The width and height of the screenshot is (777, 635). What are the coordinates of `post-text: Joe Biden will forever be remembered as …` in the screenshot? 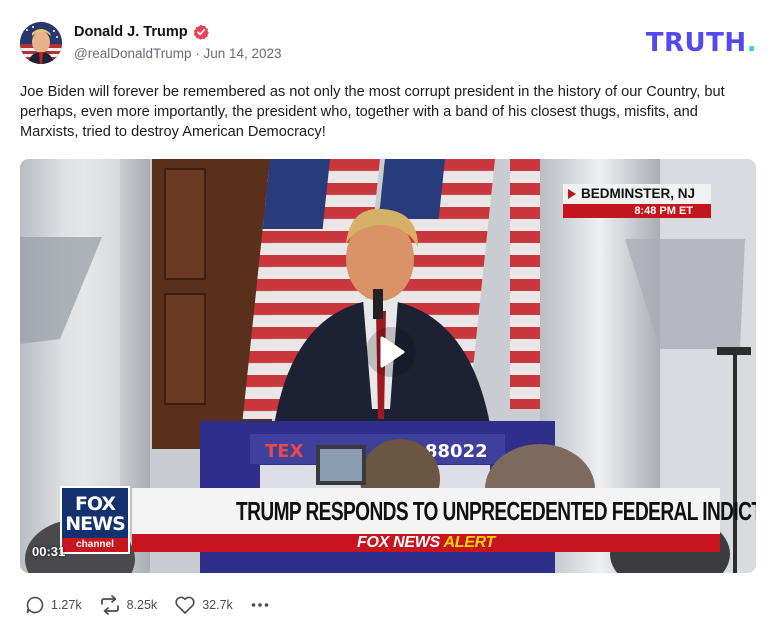 It's located at (372, 112).